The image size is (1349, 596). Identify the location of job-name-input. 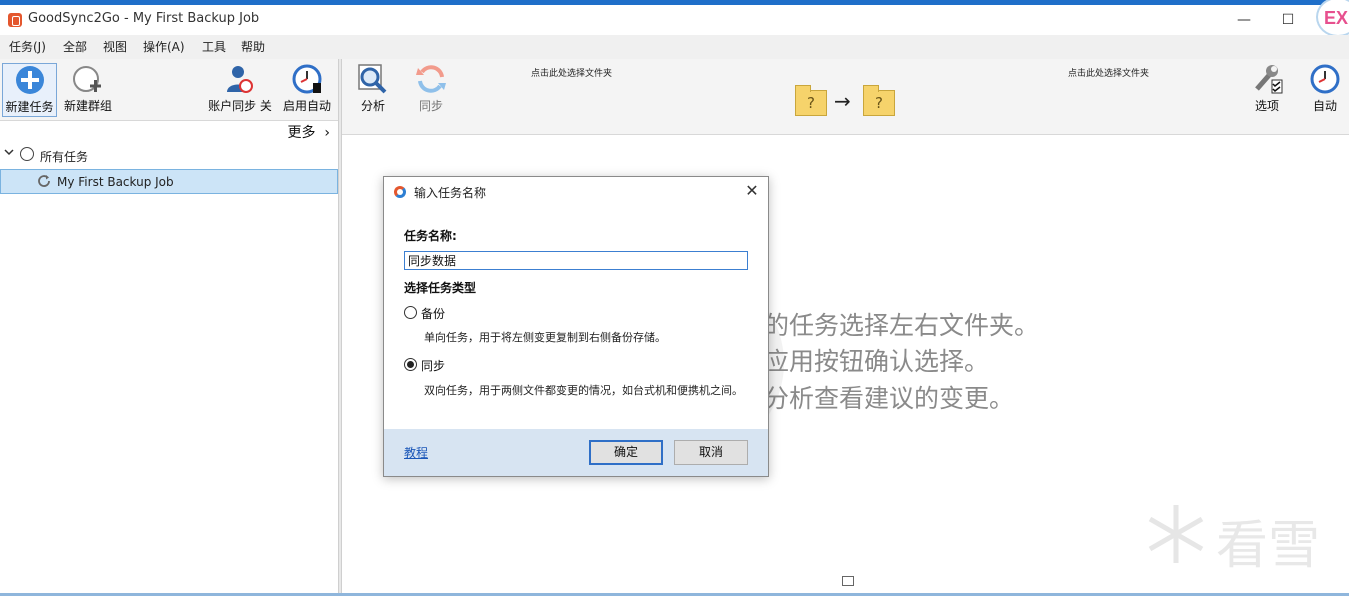
(576, 260).